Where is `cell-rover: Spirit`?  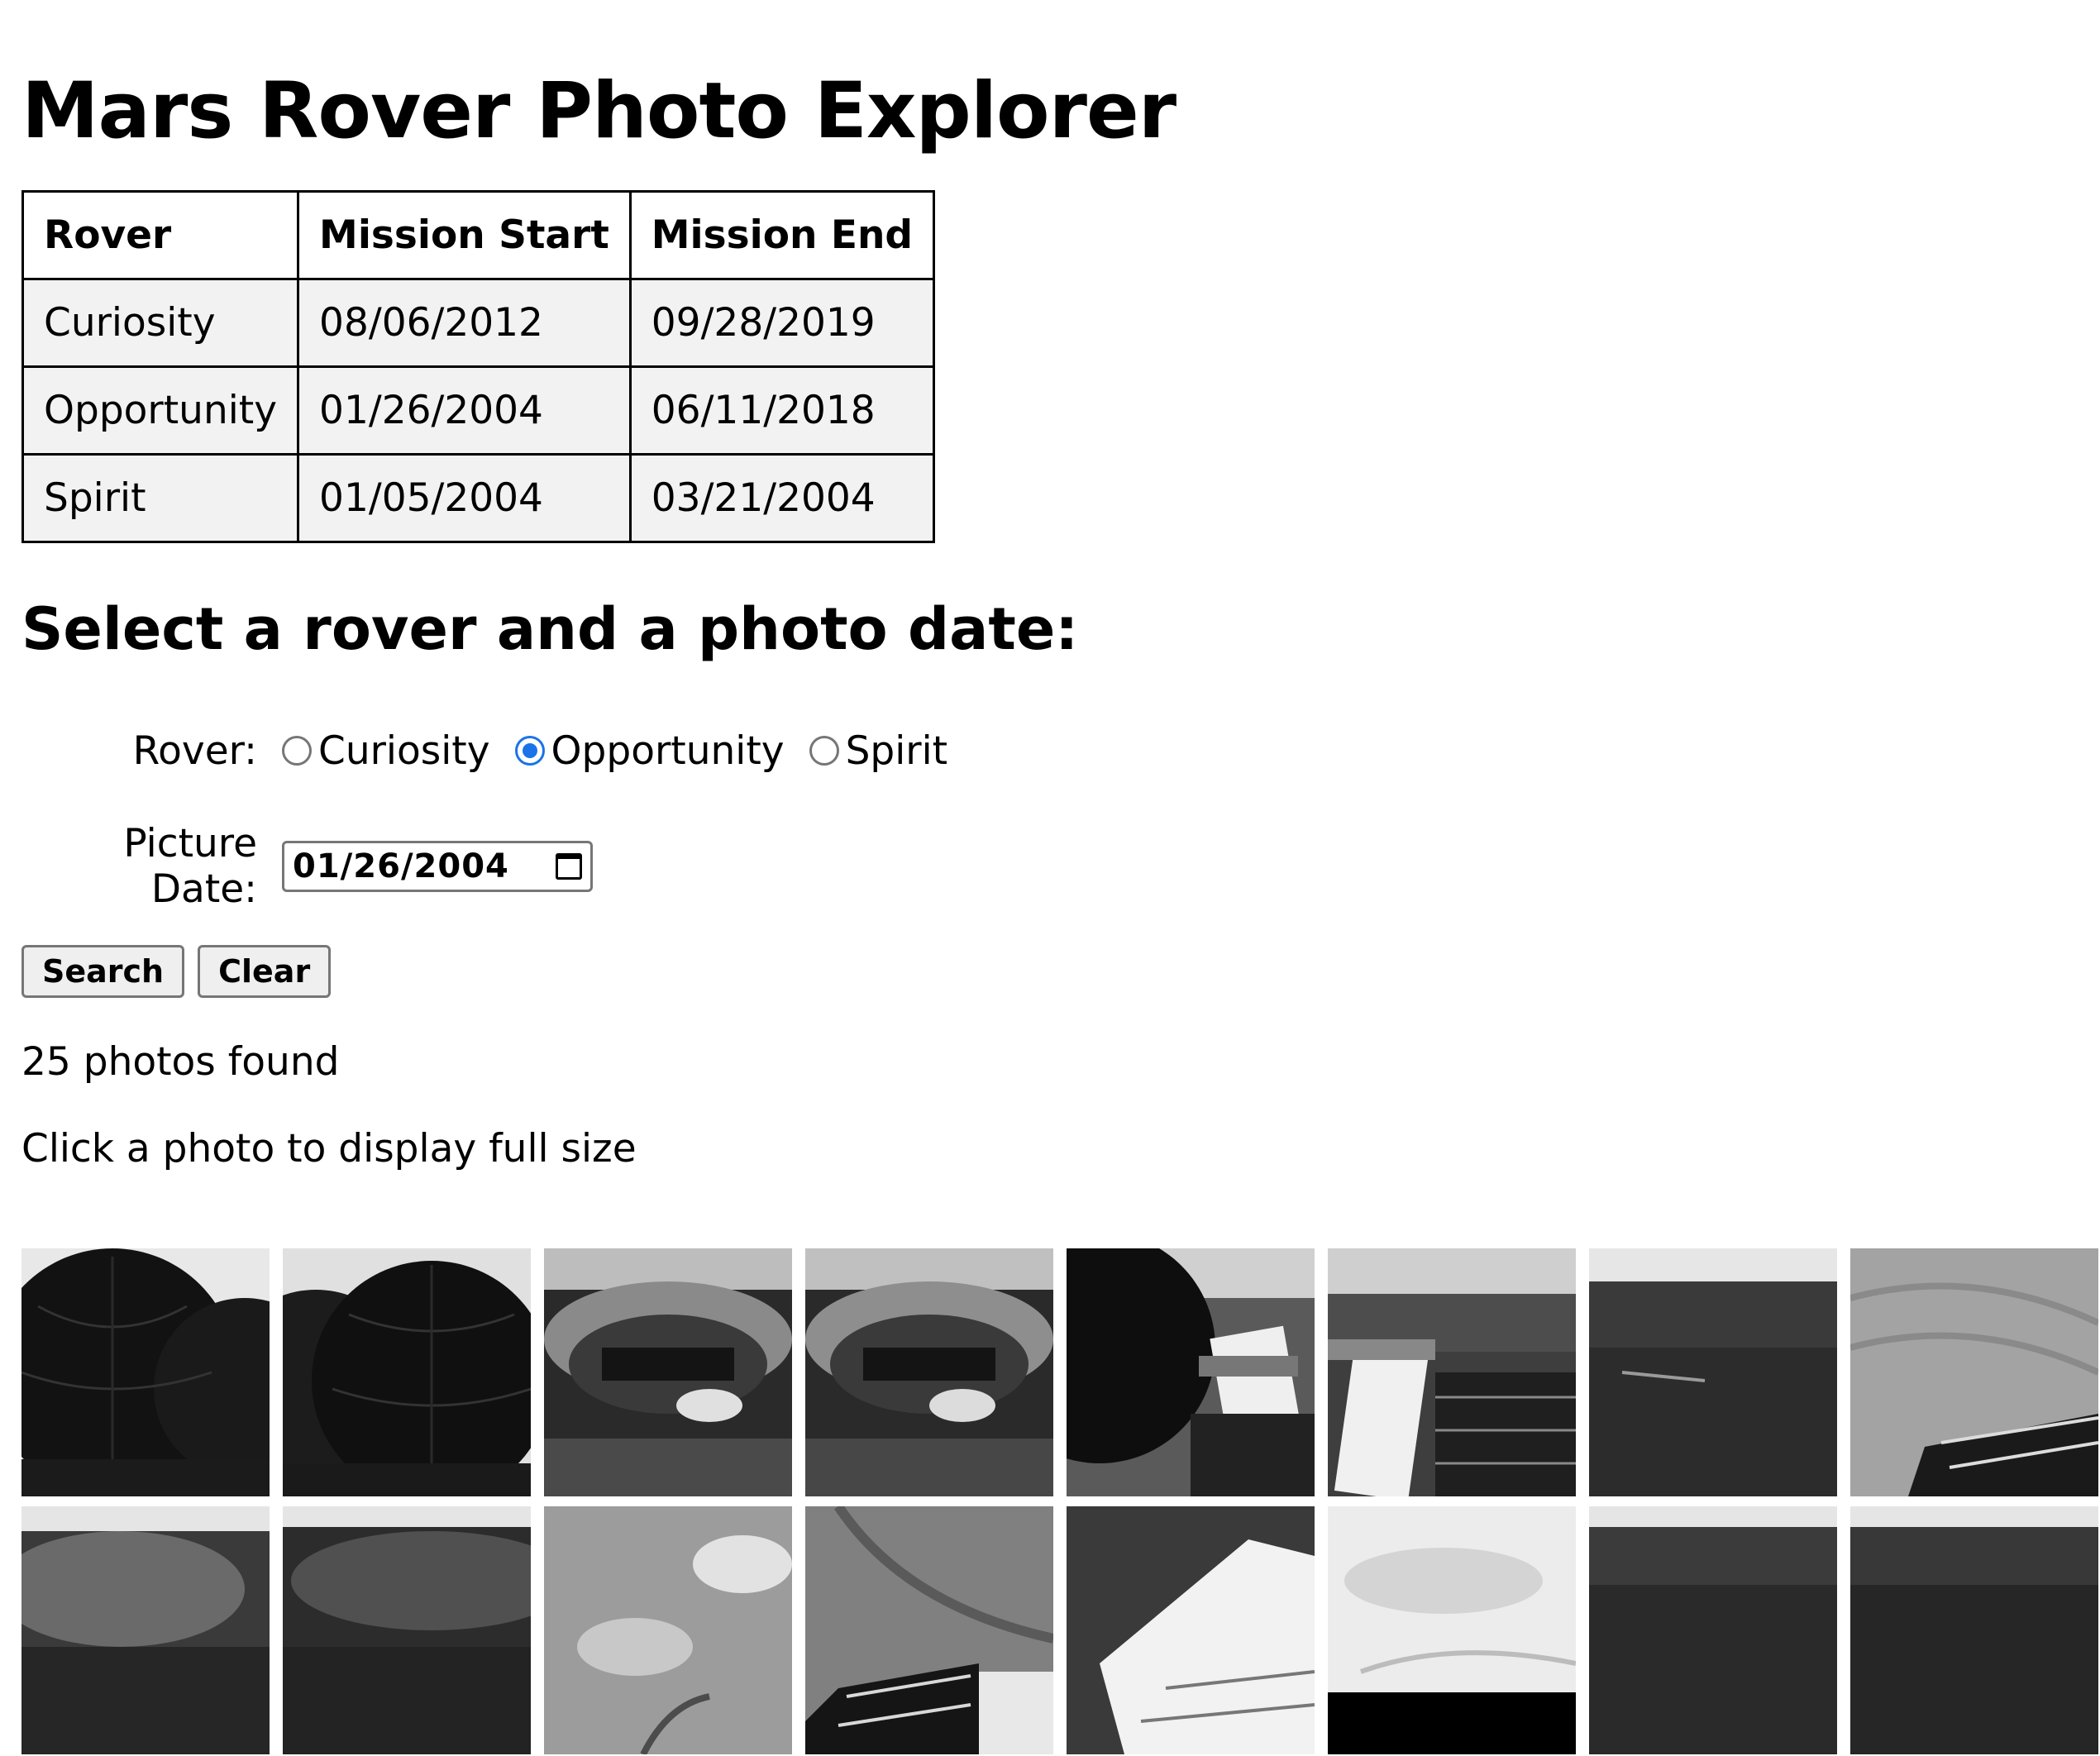 cell-rover: Spirit is located at coordinates (160, 498).